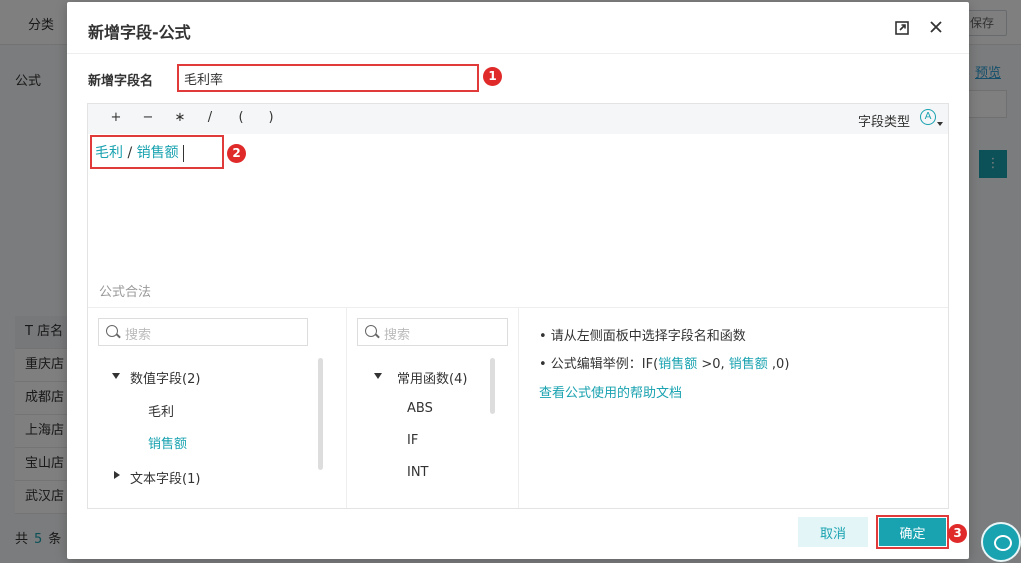  What do you see at coordinates (241, 117) in the screenshot?
I see `open-paren-button: (` at bounding box center [241, 117].